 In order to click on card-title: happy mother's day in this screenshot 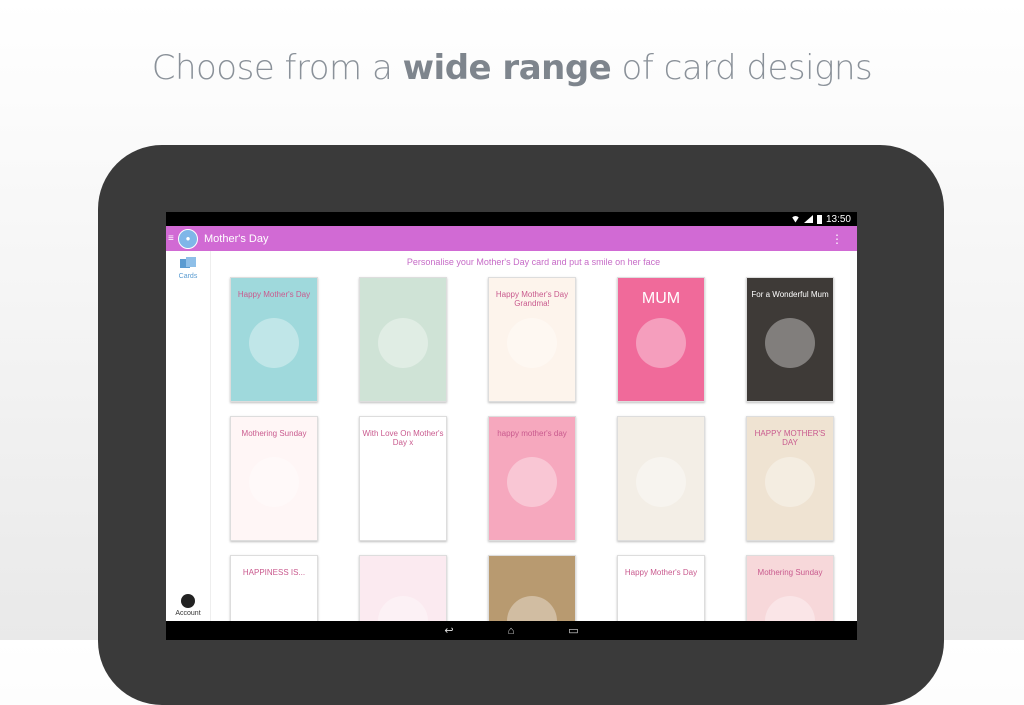, I will do `click(532, 433)`.